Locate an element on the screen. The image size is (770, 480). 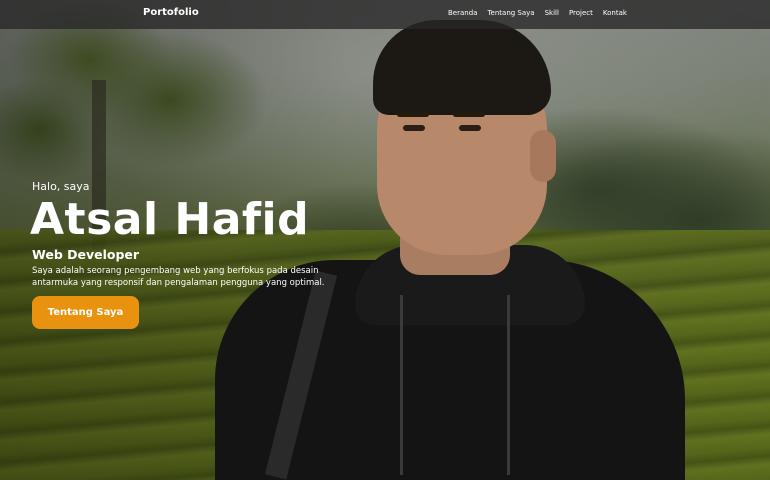
ear is located at coordinates (543, 156).